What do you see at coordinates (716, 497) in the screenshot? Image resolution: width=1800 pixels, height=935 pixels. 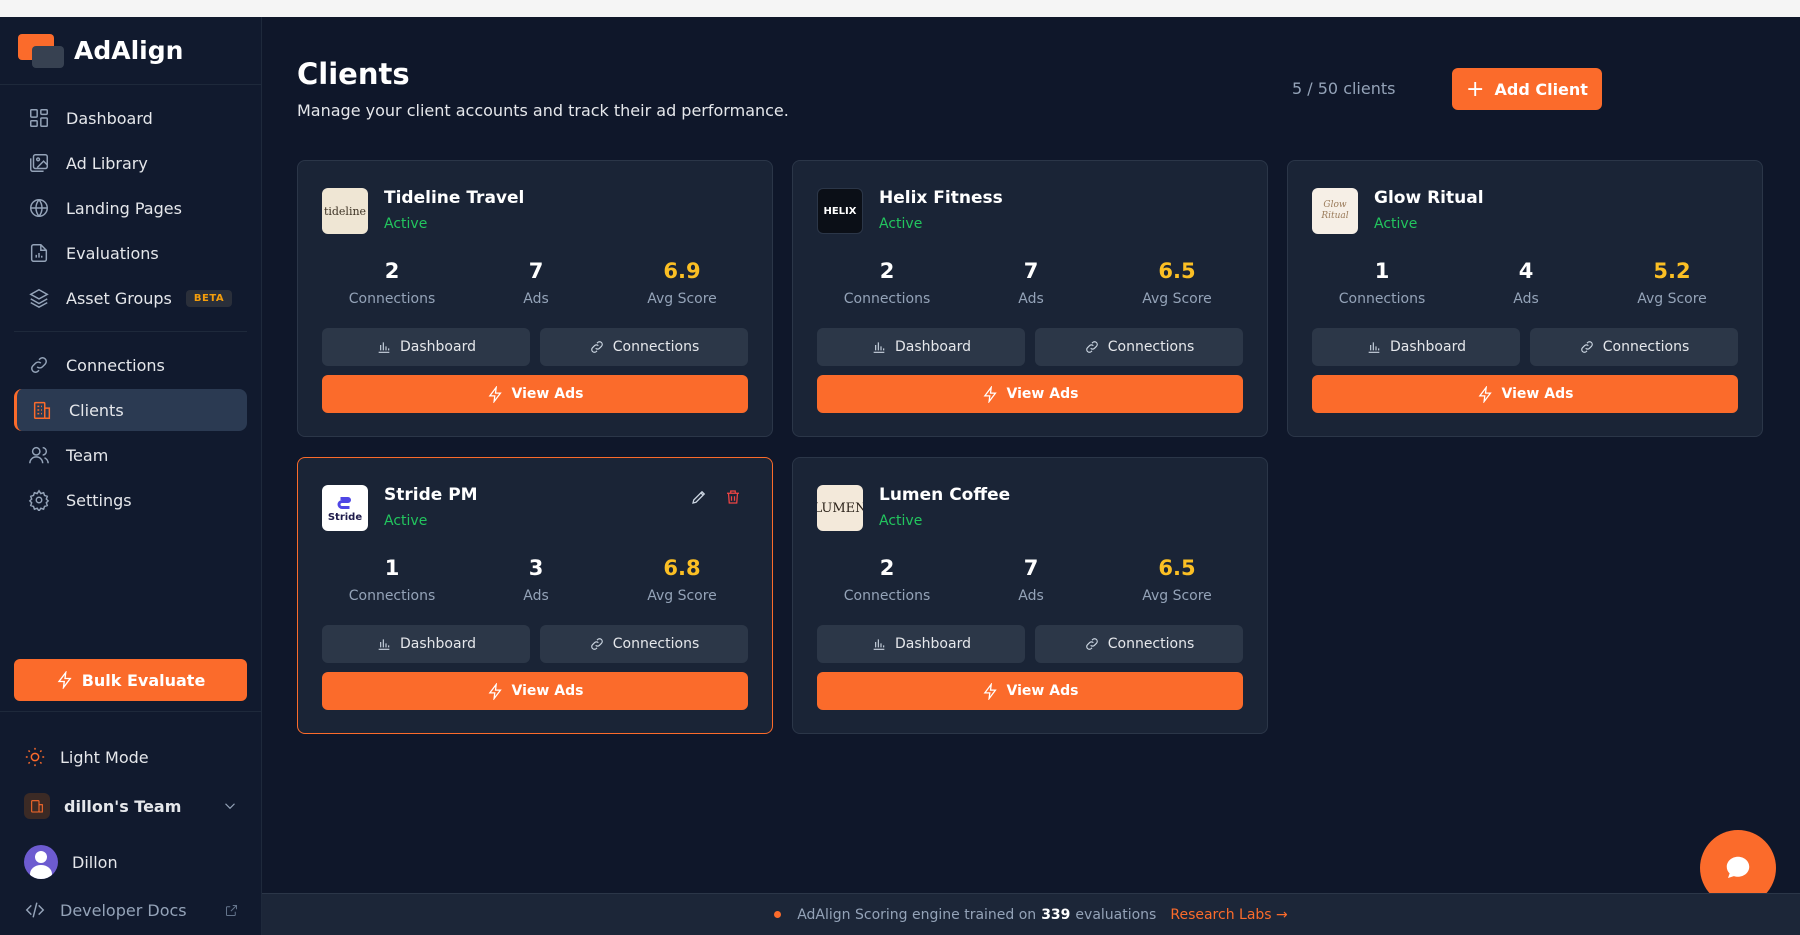 I see `card-actions` at bounding box center [716, 497].